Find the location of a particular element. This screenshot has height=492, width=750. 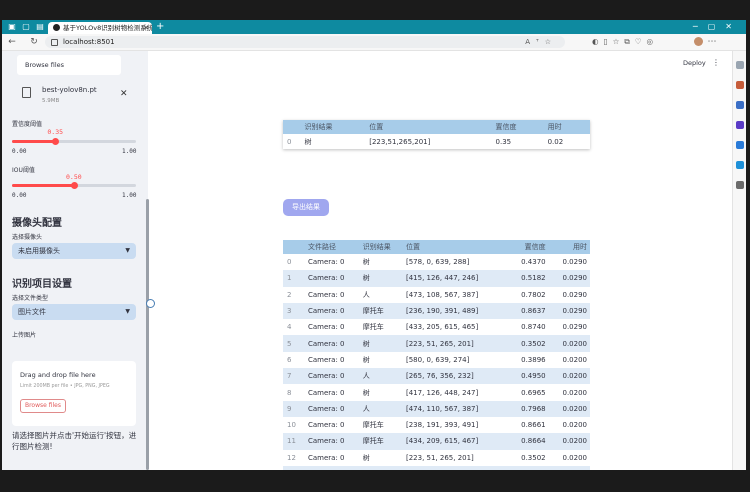

table-cell: 7 is located at coordinates (293, 376).